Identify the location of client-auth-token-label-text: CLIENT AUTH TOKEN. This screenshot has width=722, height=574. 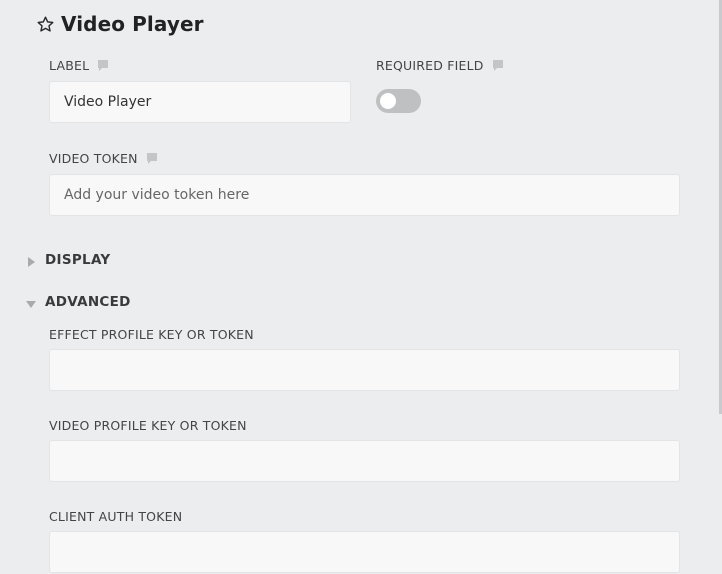
(116, 516).